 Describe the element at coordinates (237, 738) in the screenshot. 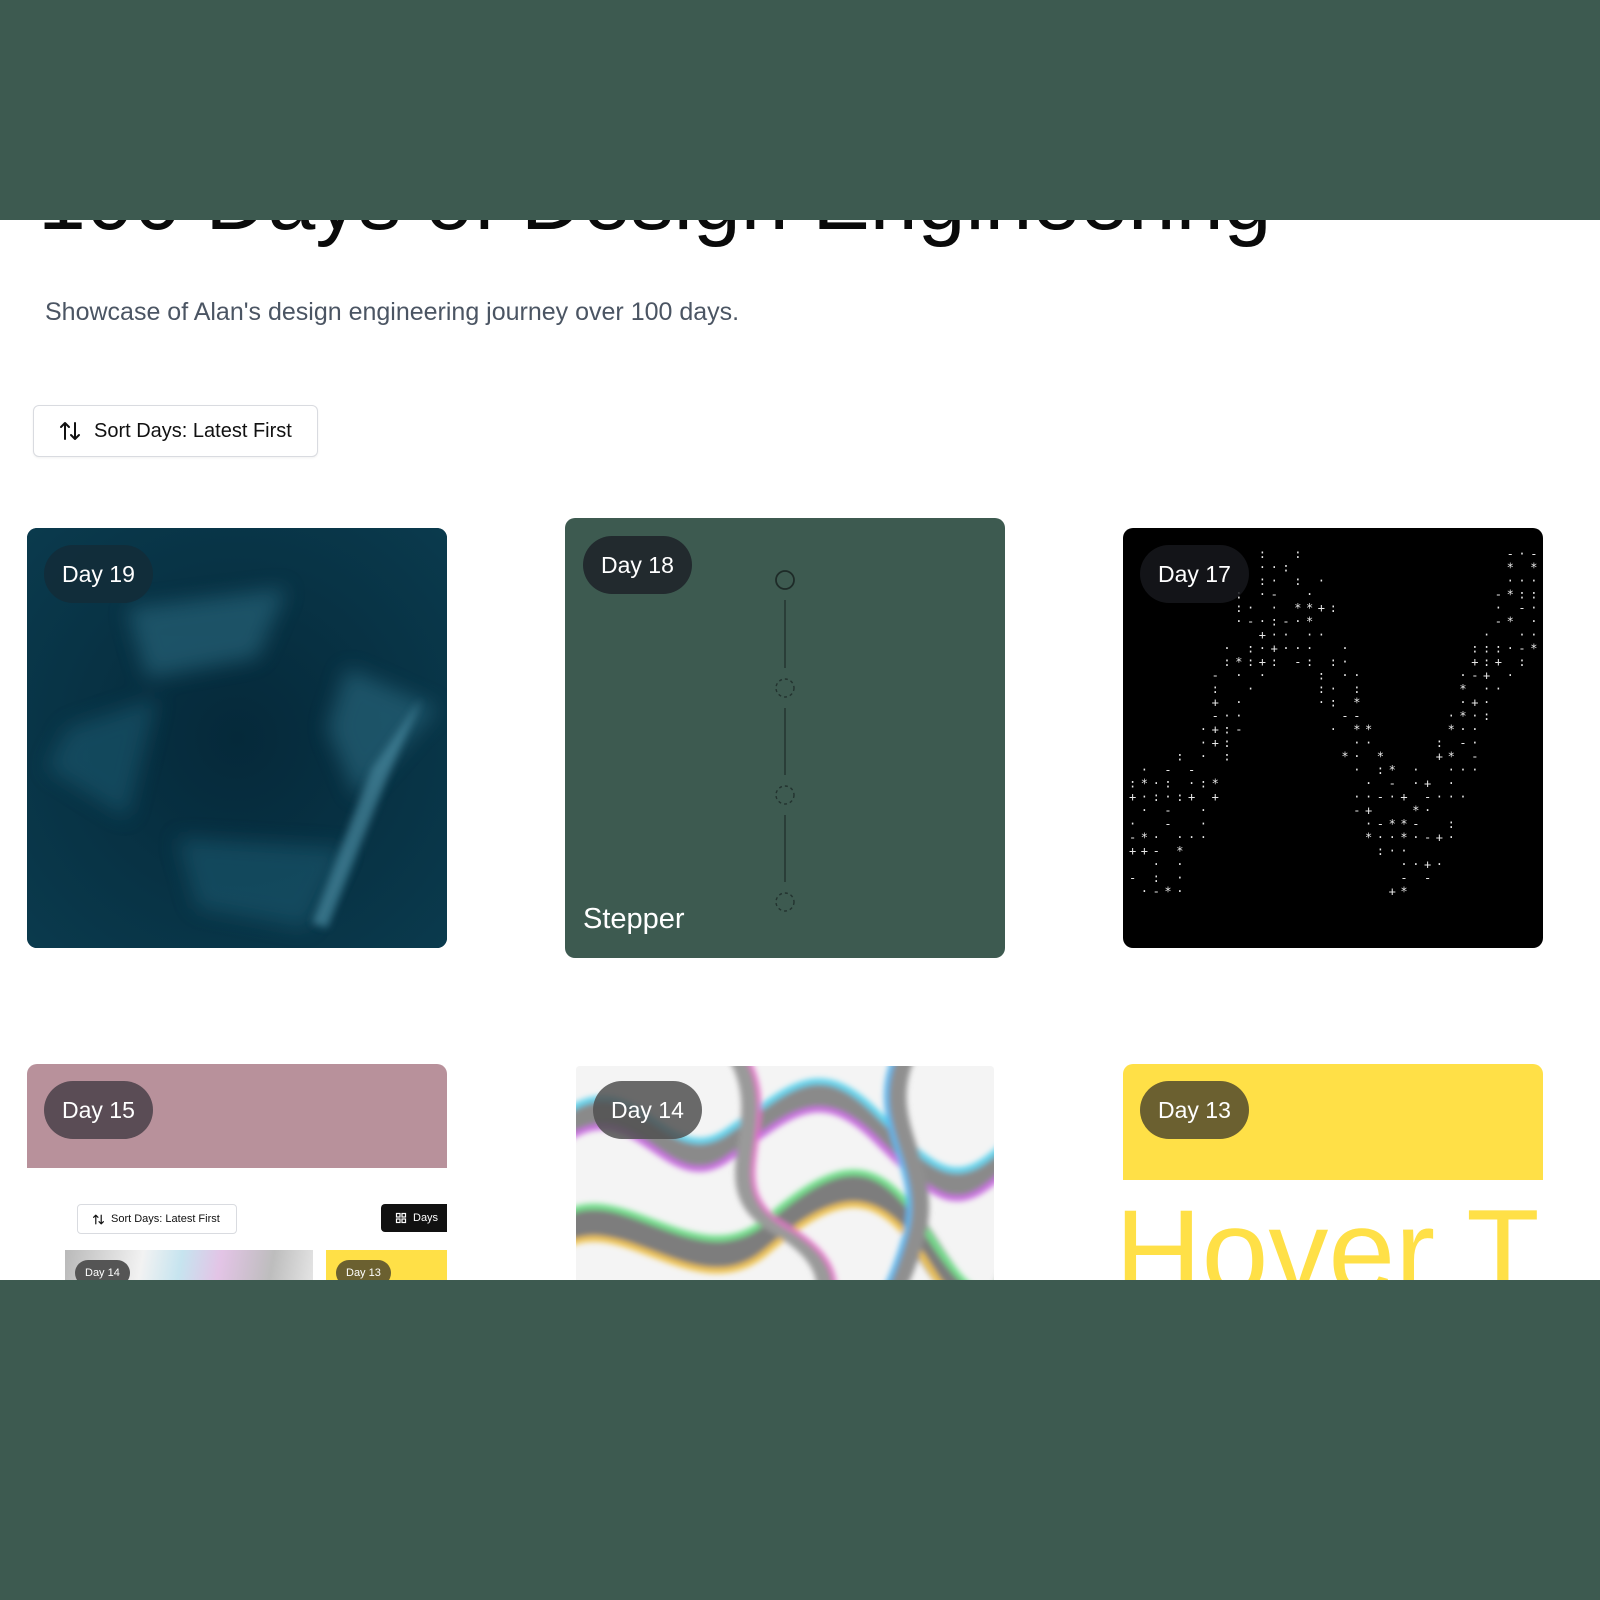

I see `day-card-19: Day 19` at that location.